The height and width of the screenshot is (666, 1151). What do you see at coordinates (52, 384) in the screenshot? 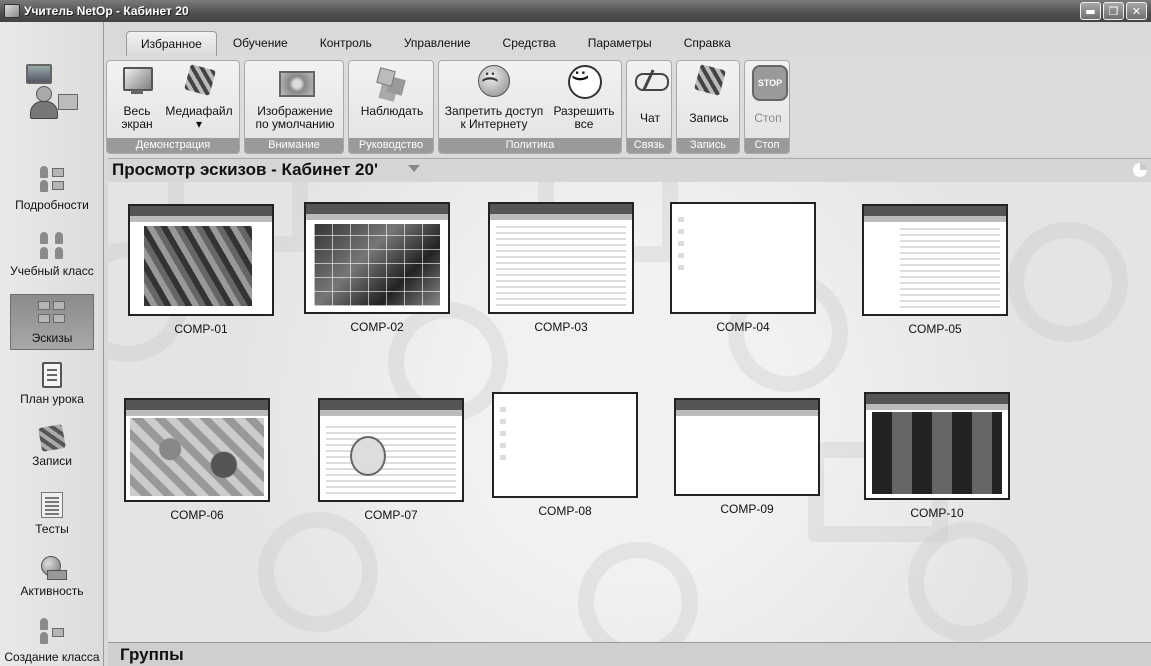
I see `sidebar-item-lesson-plan: План урока` at bounding box center [52, 384].